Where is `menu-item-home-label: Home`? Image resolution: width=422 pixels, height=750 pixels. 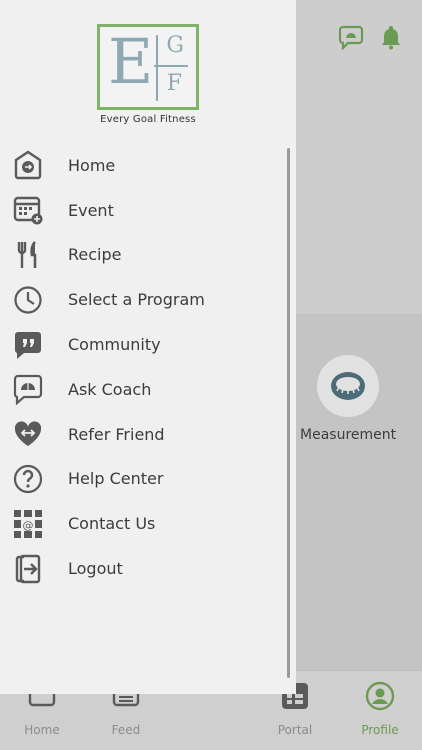
menu-item-home-label: Home is located at coordinates (92, 165).